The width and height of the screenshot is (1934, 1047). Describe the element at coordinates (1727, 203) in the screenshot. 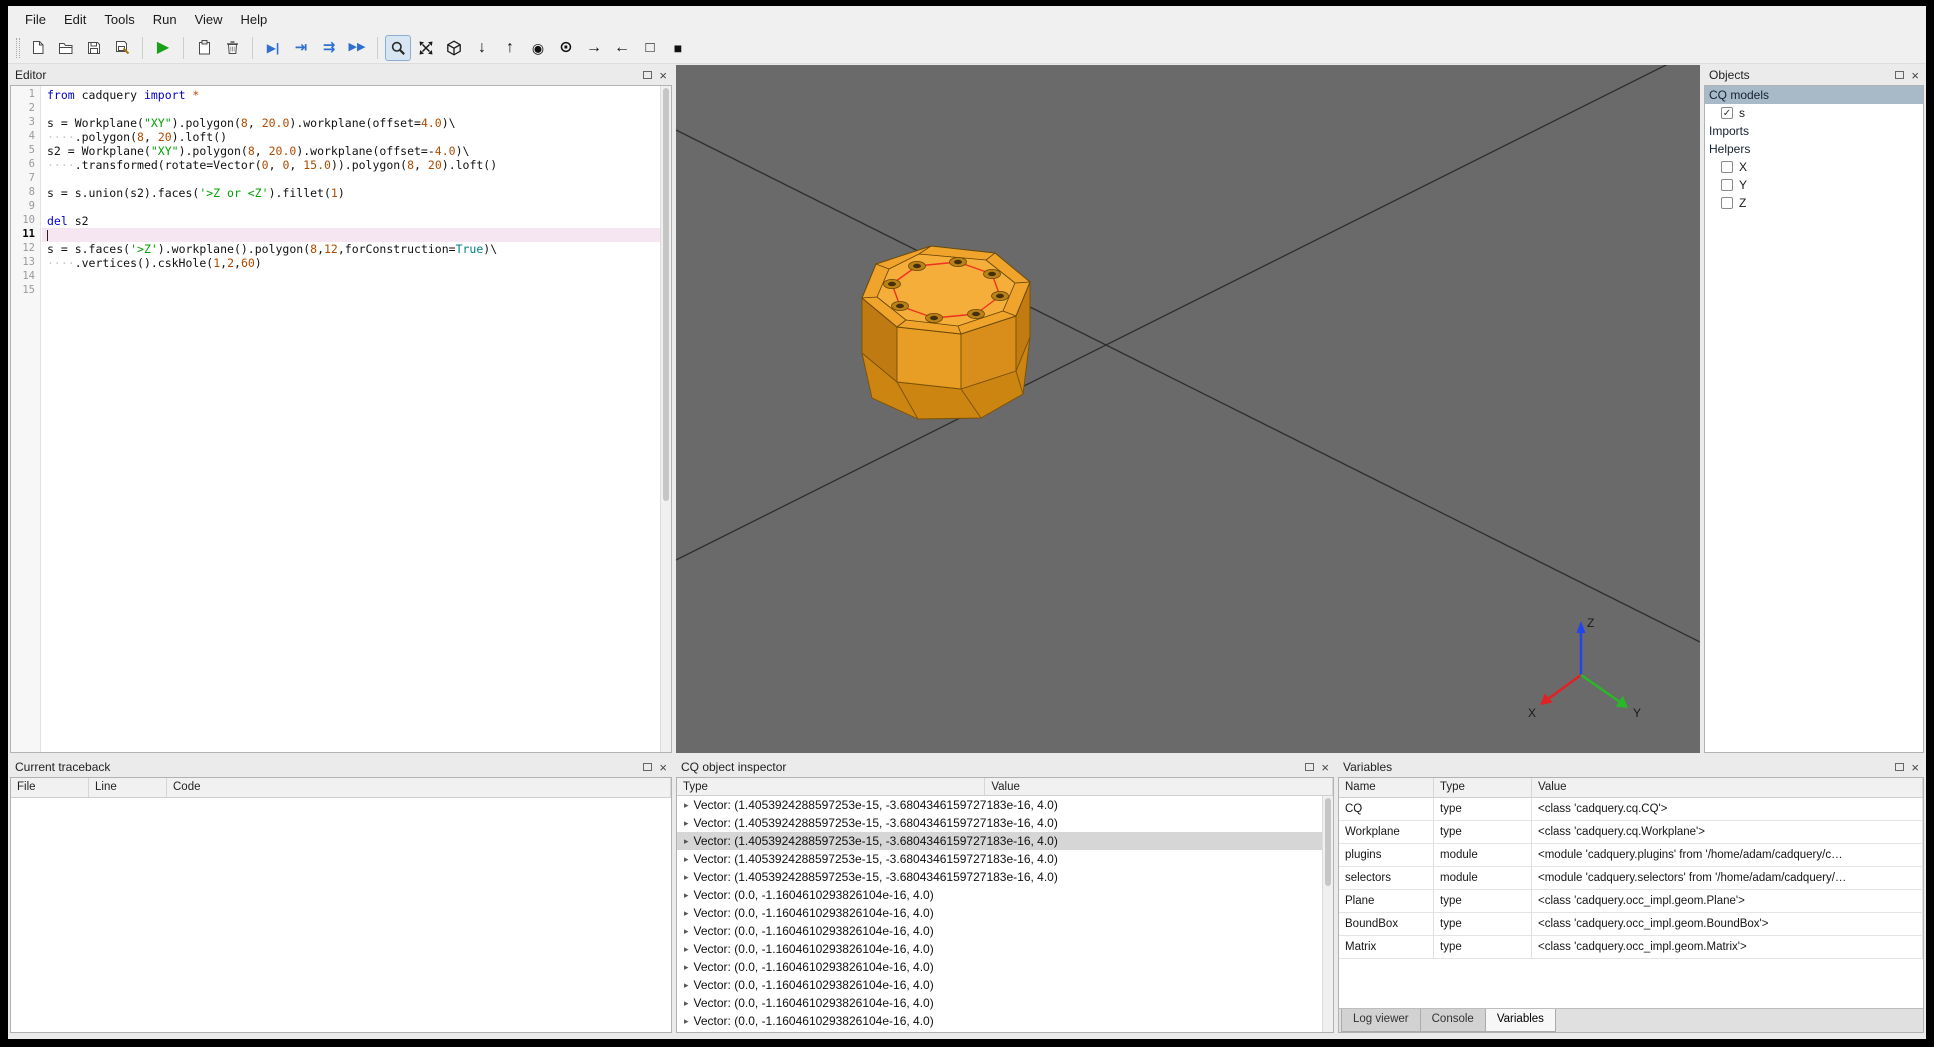

I see `checkbox-z` at that location.